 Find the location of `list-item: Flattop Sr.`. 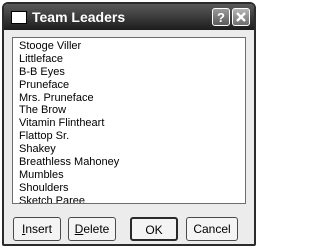

list-item: Flattop Sr. is located at coordinates (129, 136).